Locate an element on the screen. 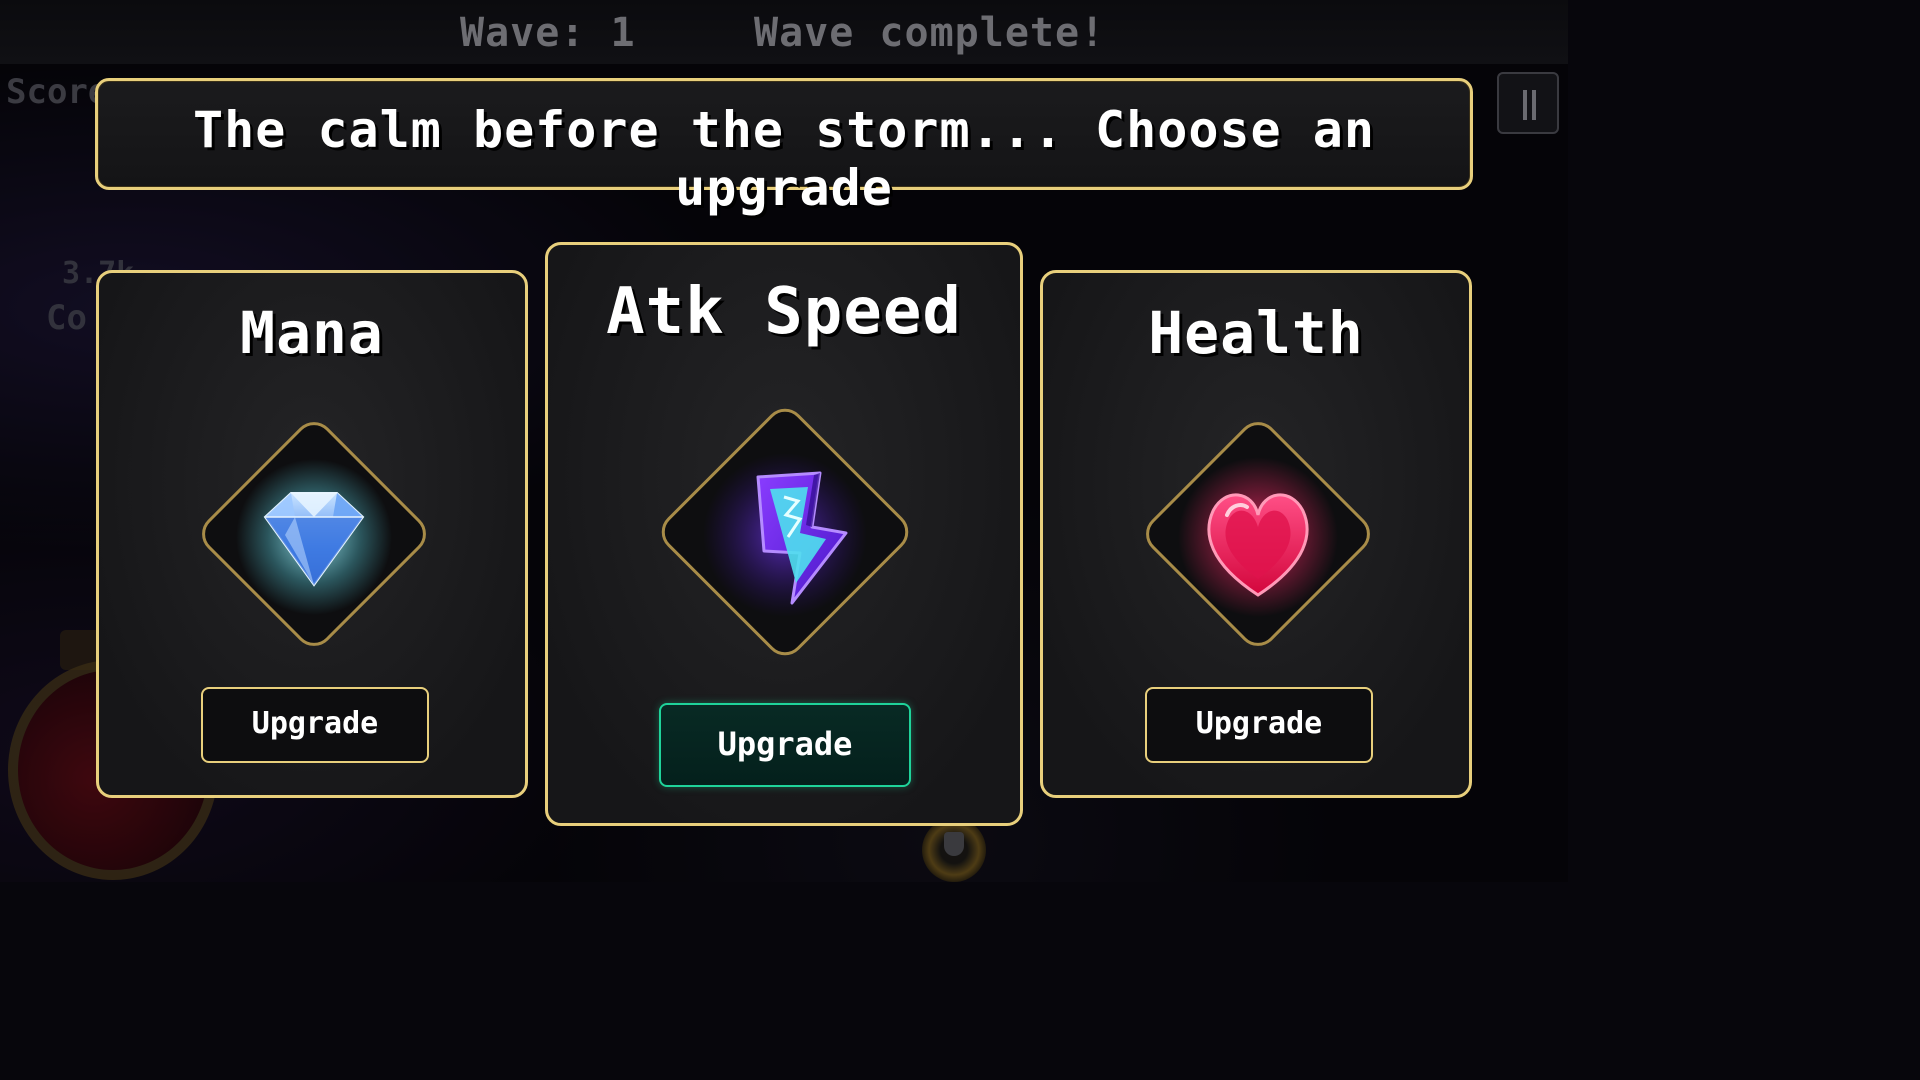 The width and height of the screenshot is (1920, 1080). lightning-bolt-icon is located at coordinates (785, 532).